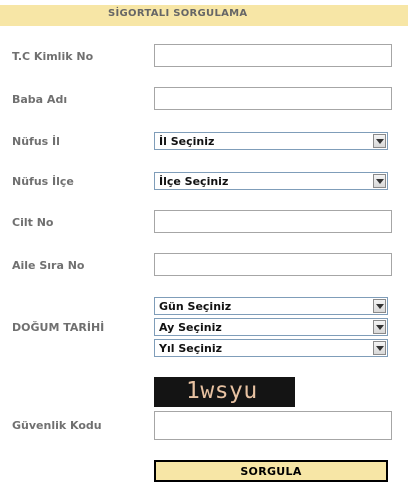 The height and width of the screenshot is (483, 419). I want to click on cilt-no-label: Cilt No, so click(33, 222).